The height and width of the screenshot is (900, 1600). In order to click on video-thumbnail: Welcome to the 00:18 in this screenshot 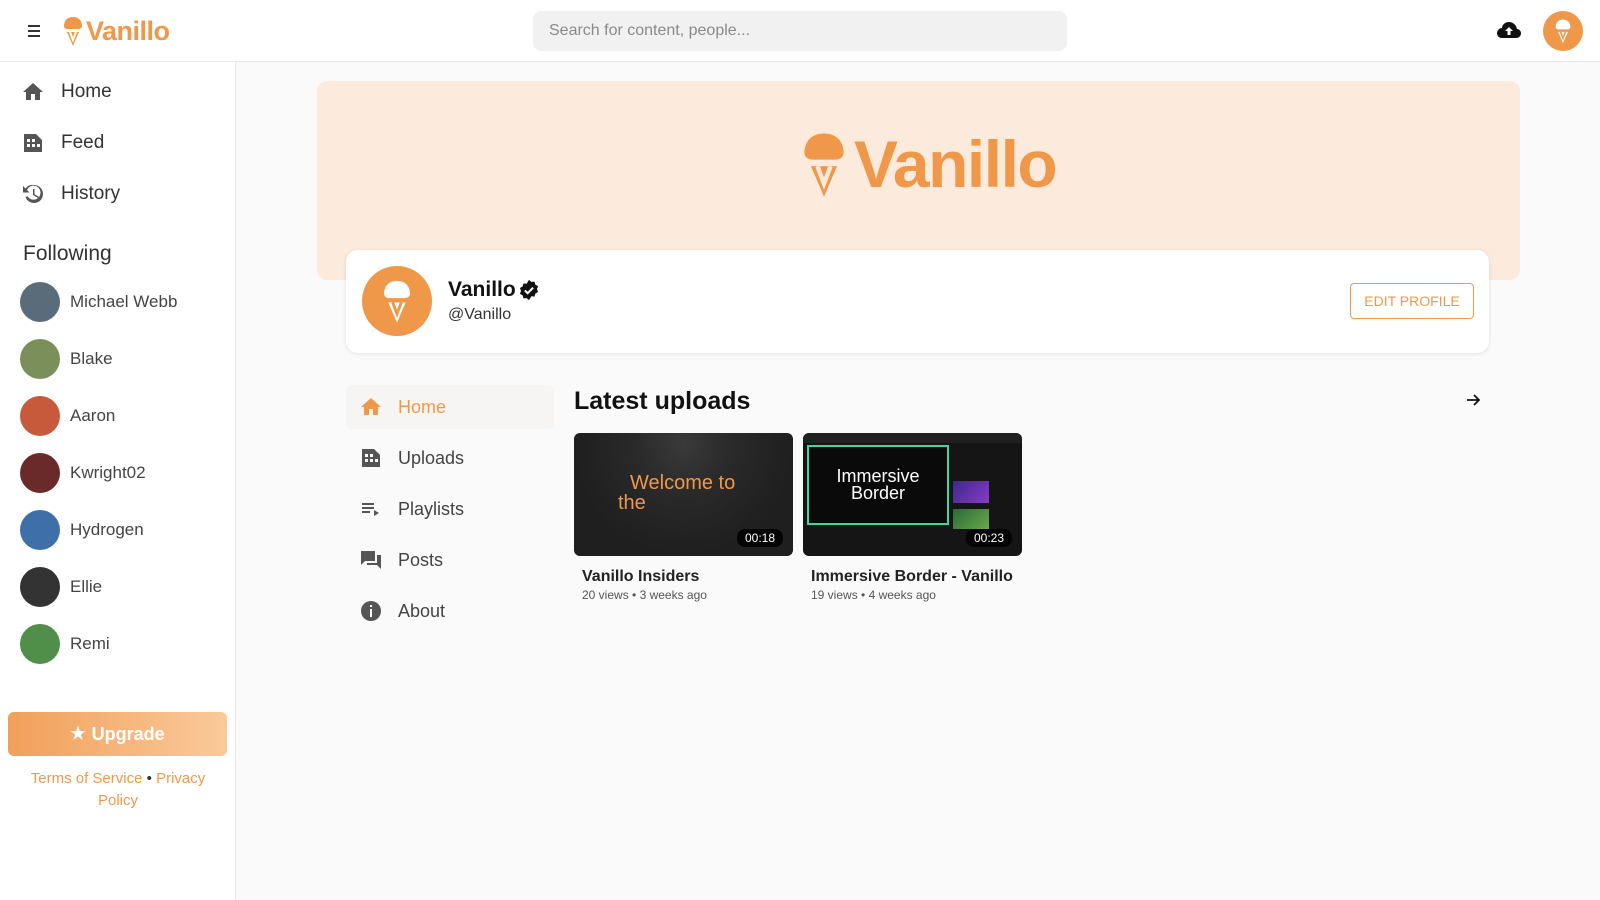, I will do `click(683, 494)`.